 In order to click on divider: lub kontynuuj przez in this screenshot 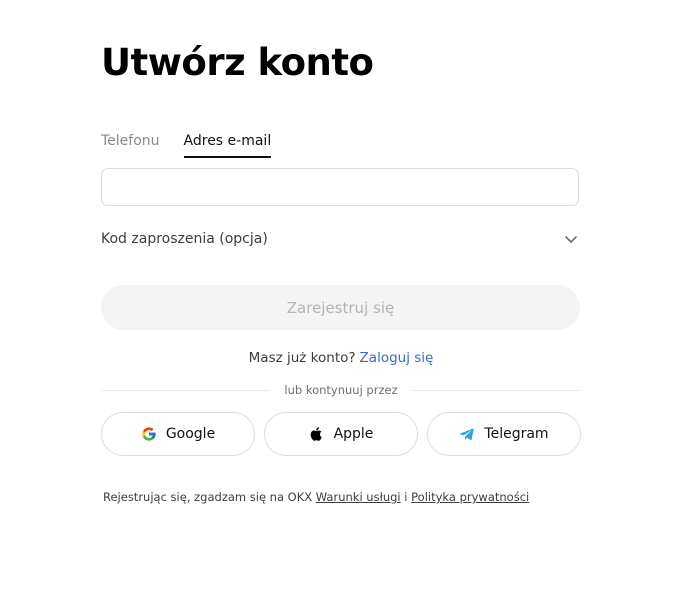, I will do `click(341, 390)`.